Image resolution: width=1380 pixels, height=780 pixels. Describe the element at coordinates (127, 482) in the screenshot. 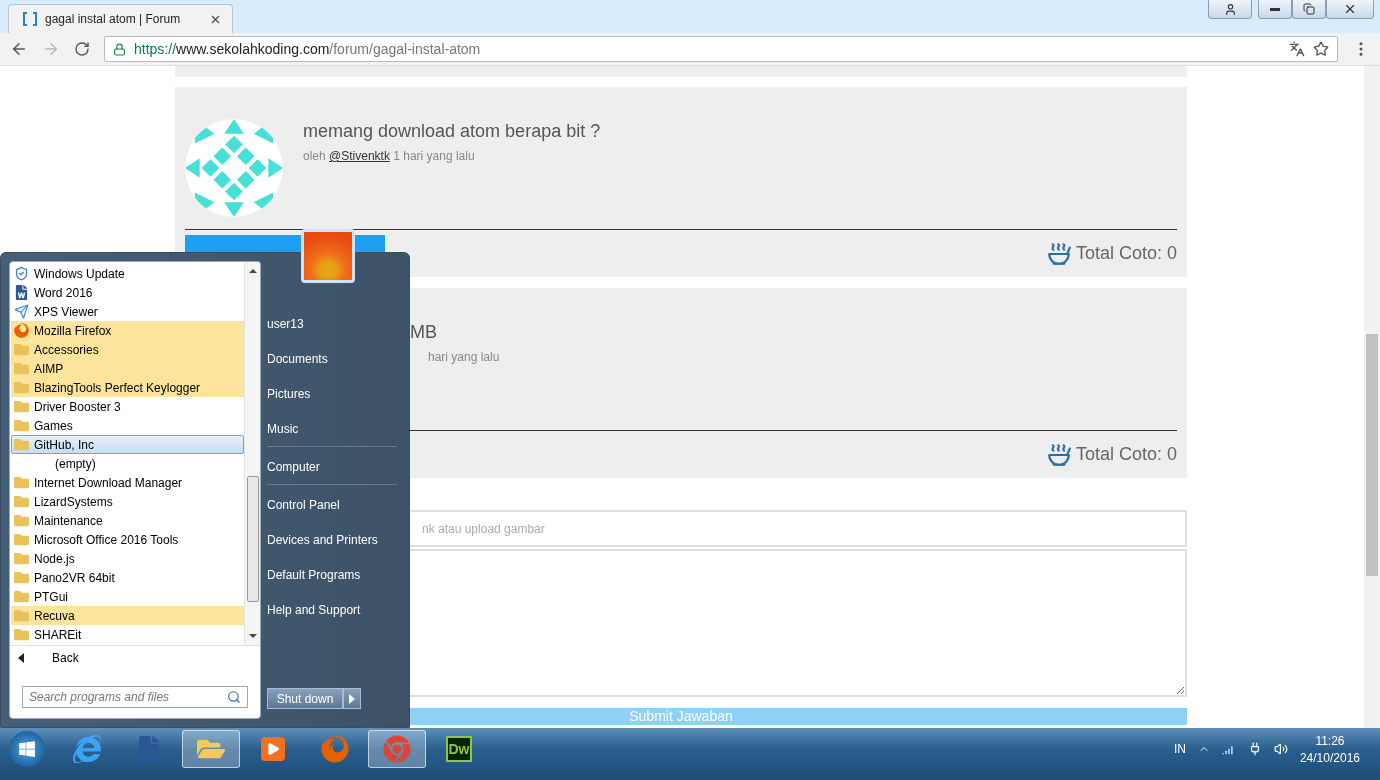

I see `program-item: Internet Download Manager` at that location.